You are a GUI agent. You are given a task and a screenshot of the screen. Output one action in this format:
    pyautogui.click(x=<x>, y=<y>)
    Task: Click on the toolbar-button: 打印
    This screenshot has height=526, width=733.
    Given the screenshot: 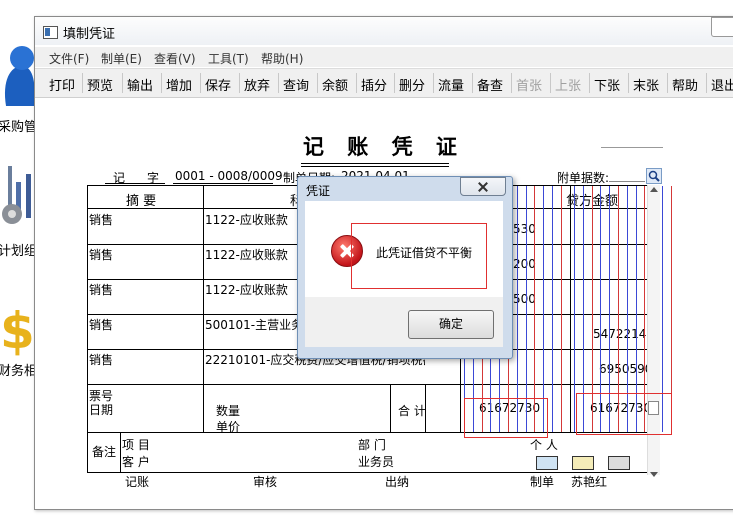 What is the action you would take?
    pyautogui.click(x=62, y=84)
    